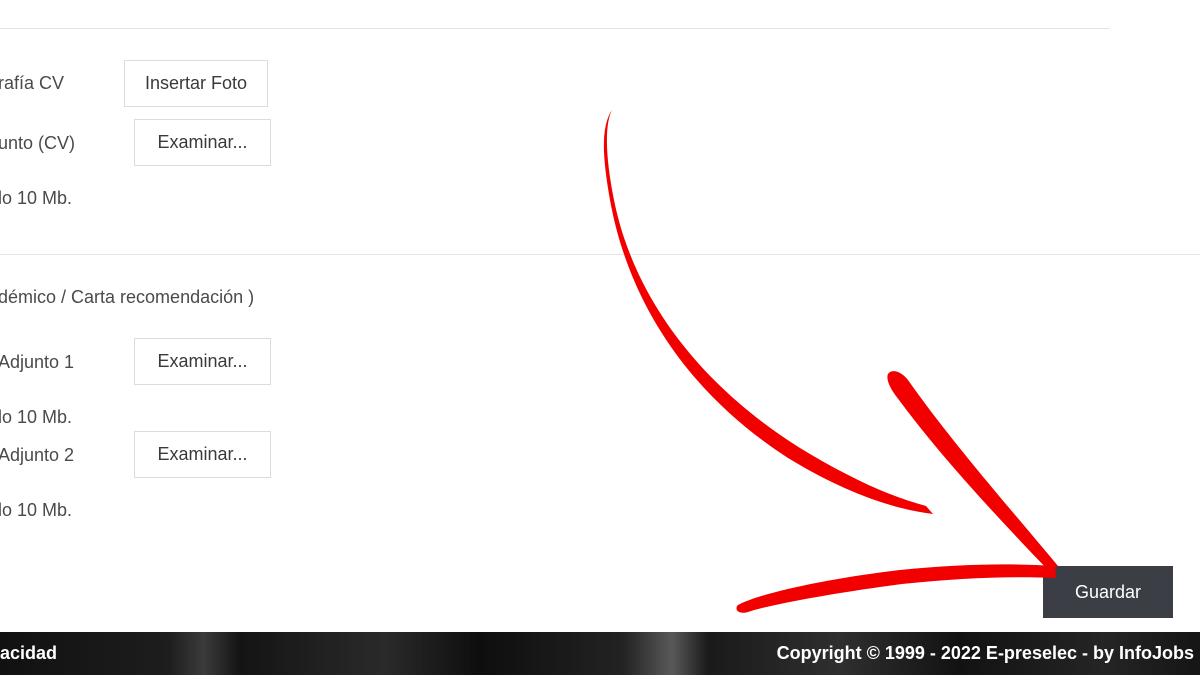 The image size is (1200, 675). Describe the element at coordinates (600, 254) in the screenshot. I see `section-divider-middle` at that location.